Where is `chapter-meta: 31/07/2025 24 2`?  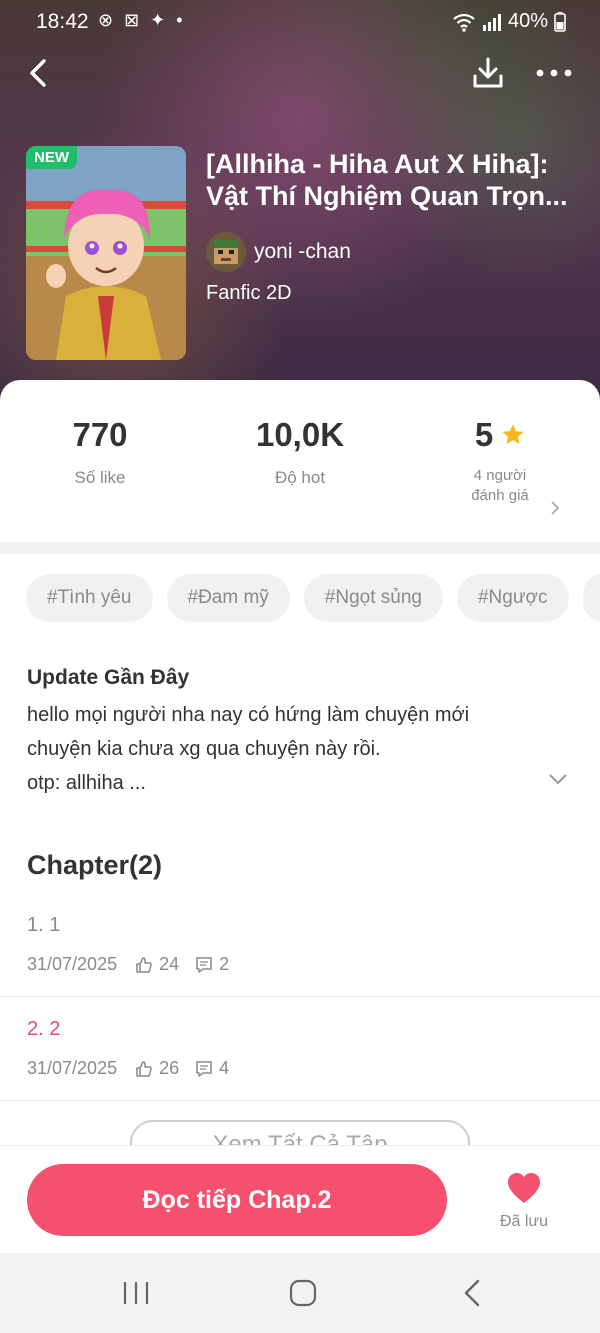 chapter-meta: 31/07/2025 24 2 is located at coordinates (136, 964).